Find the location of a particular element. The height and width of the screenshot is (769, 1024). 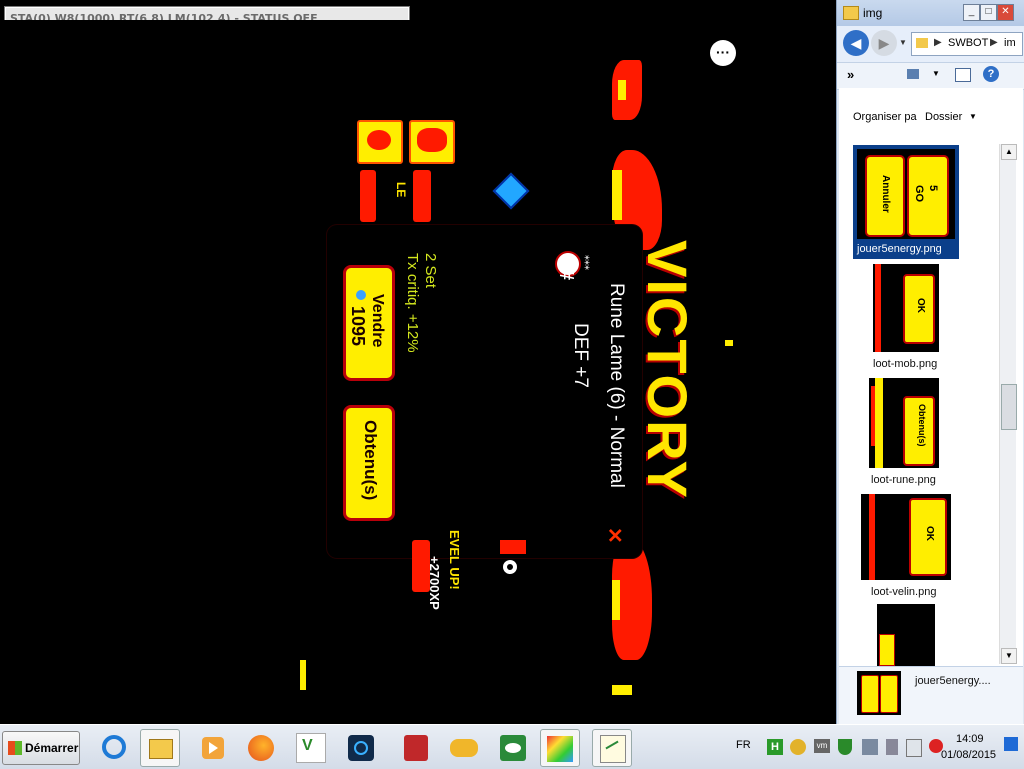

tray-h-icon: H is located at coordinates (775, 747).